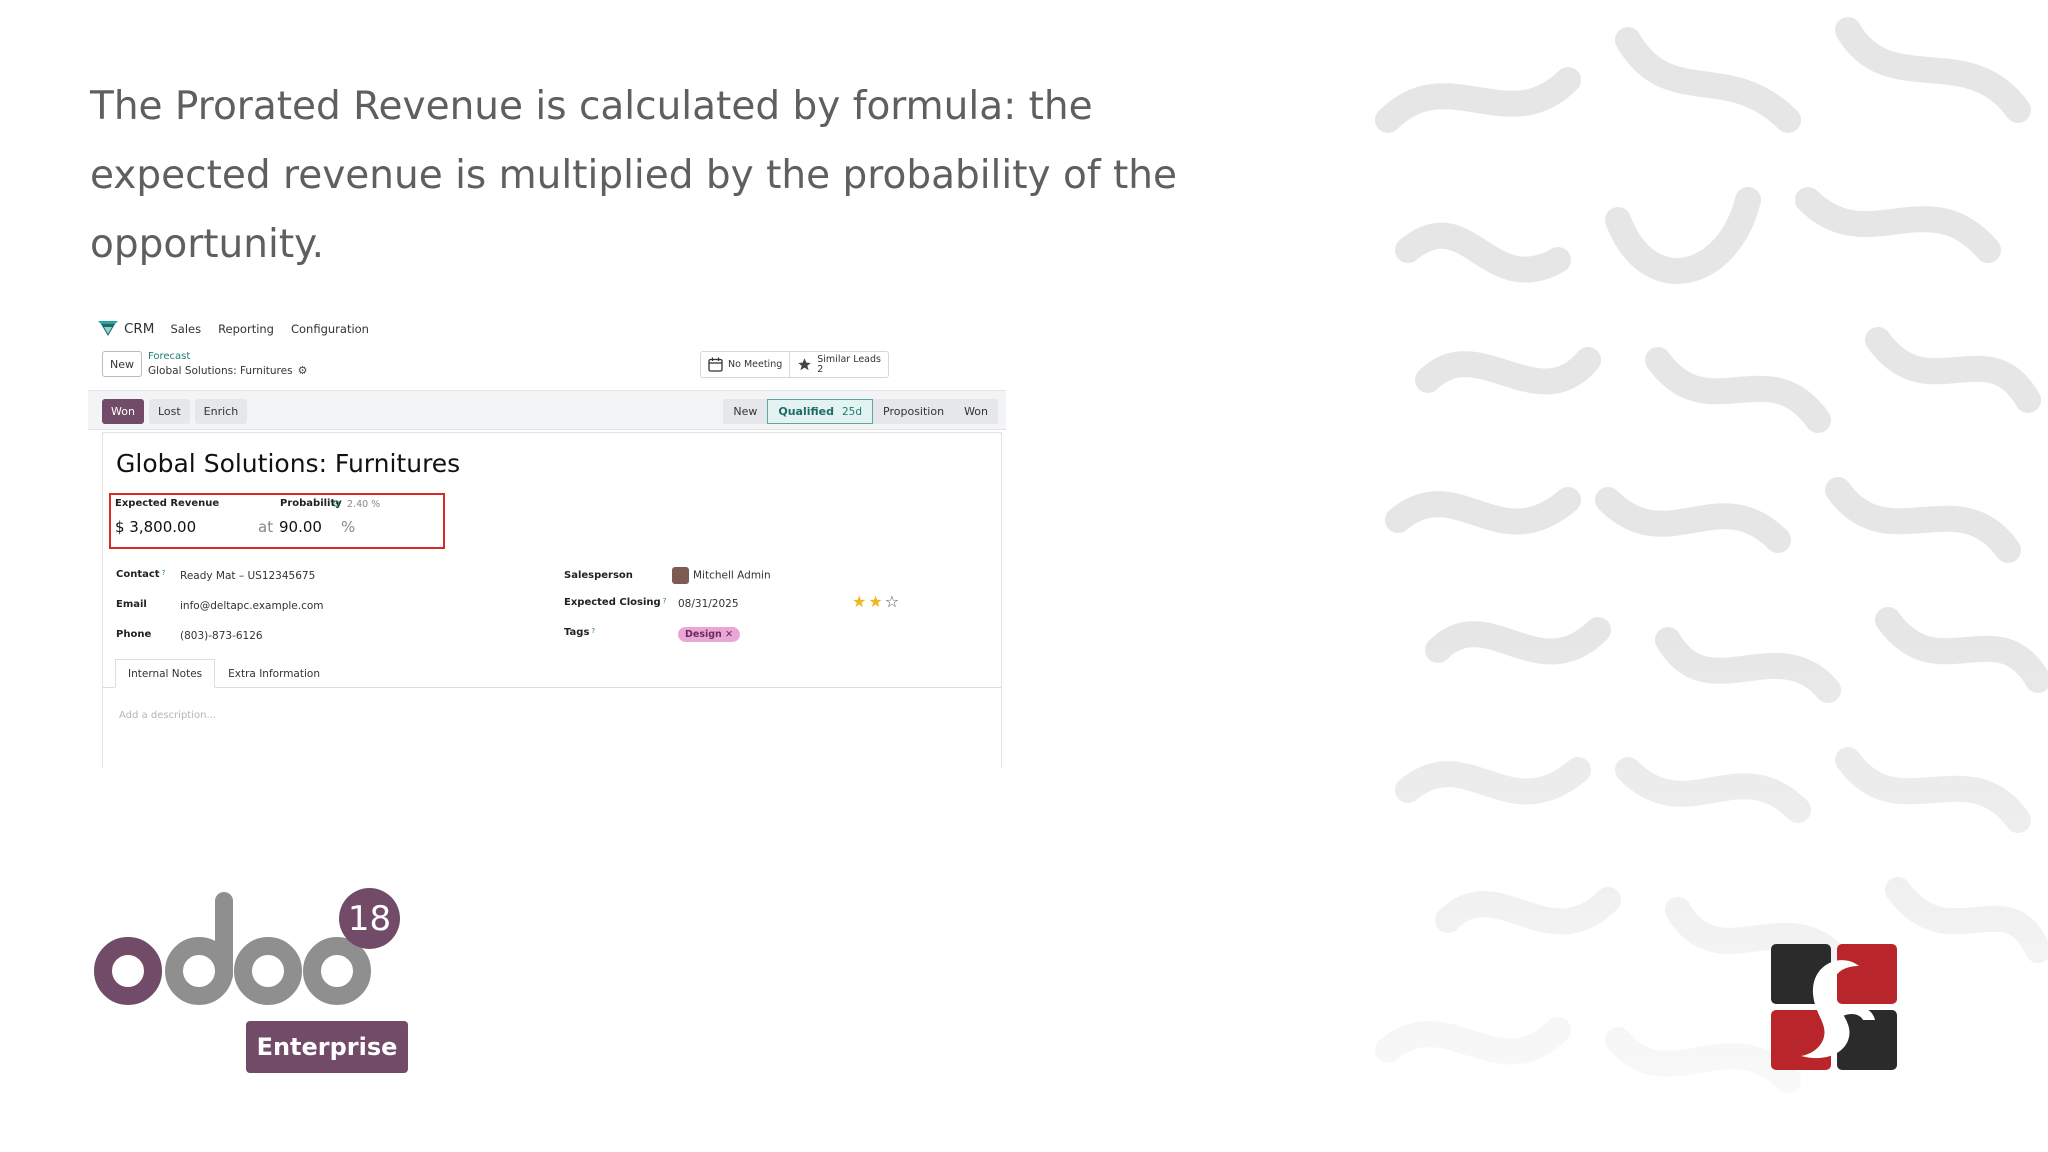 The height and width of the screenshot is (1152, 2048). Describe the element at coordinates (266, 527) in the screenshot. I see `at-label: at` at that location.